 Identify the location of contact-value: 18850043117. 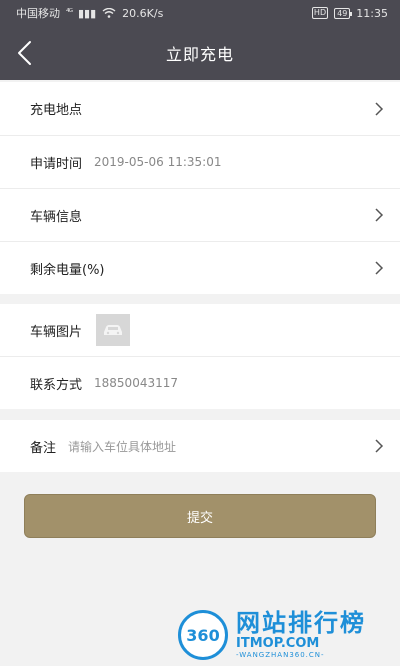
(136, 383).